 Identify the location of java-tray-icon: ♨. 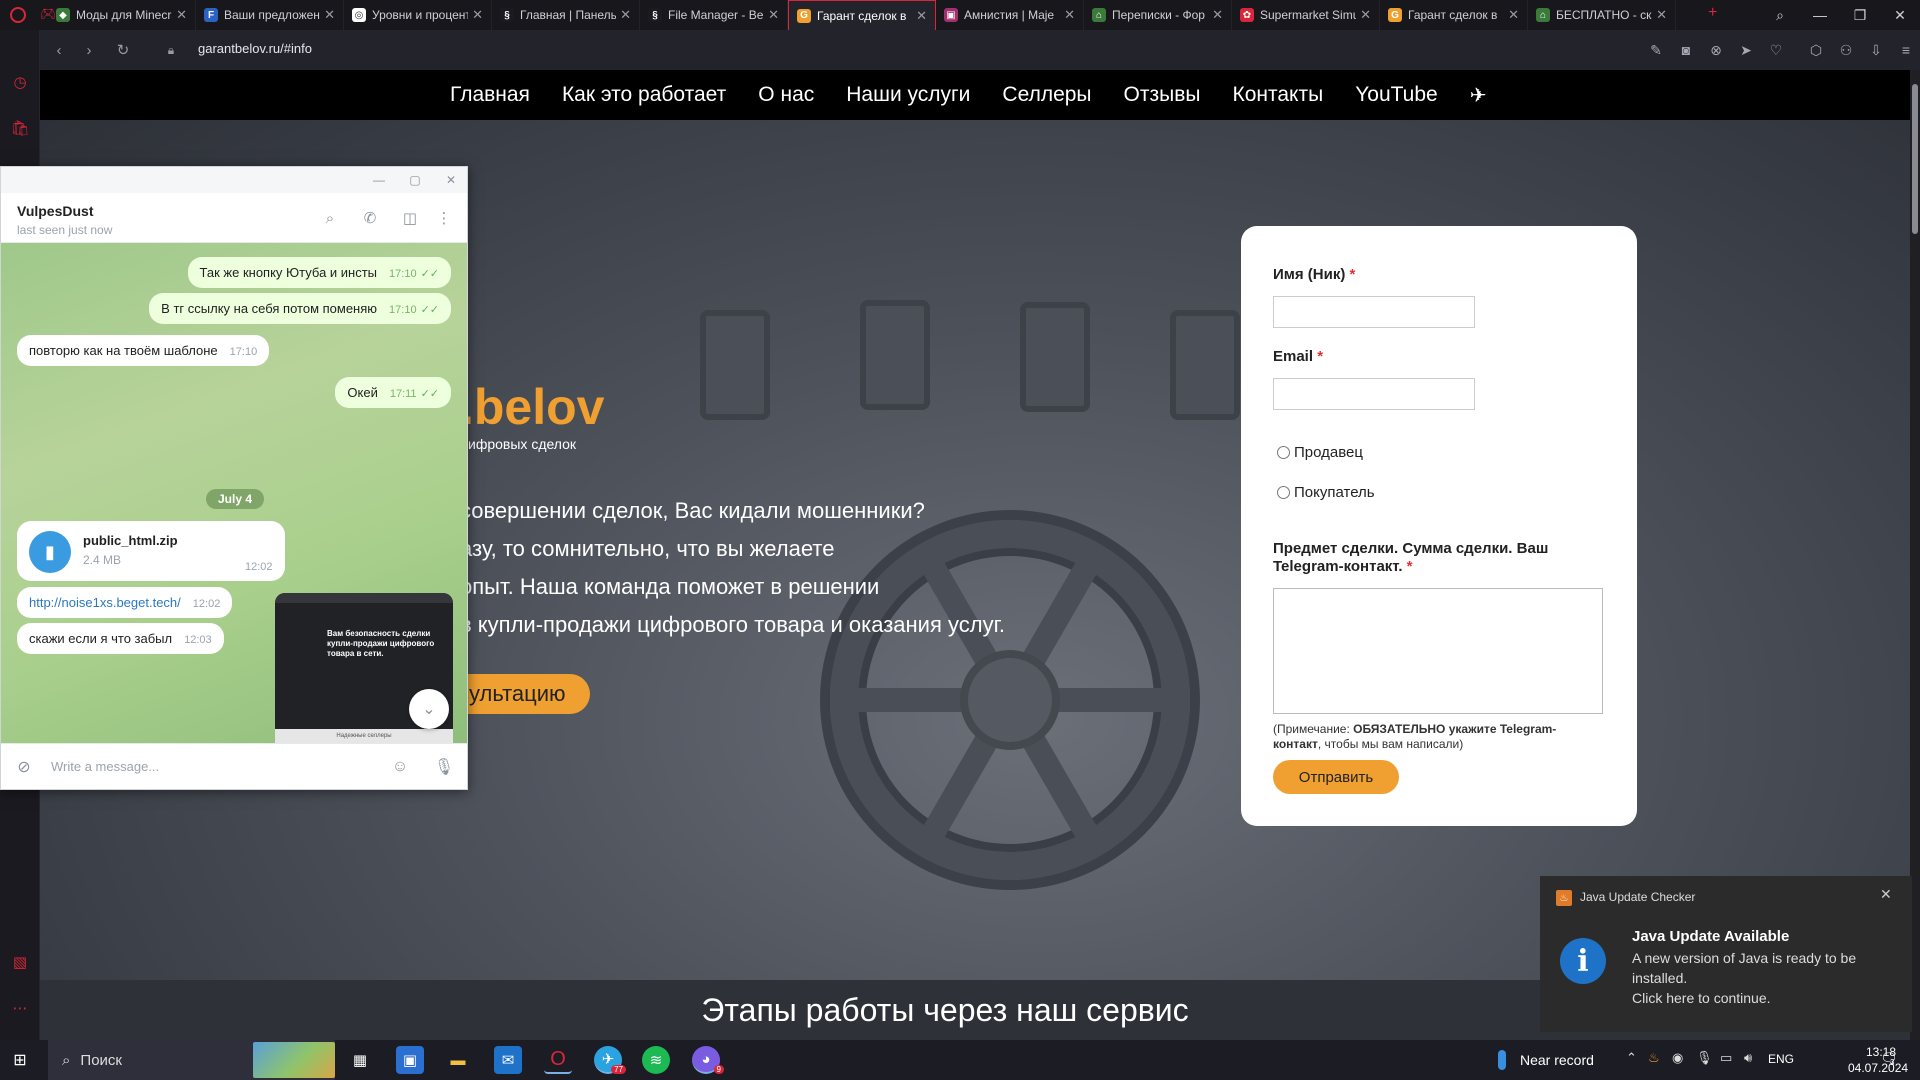
(1654, 1058).